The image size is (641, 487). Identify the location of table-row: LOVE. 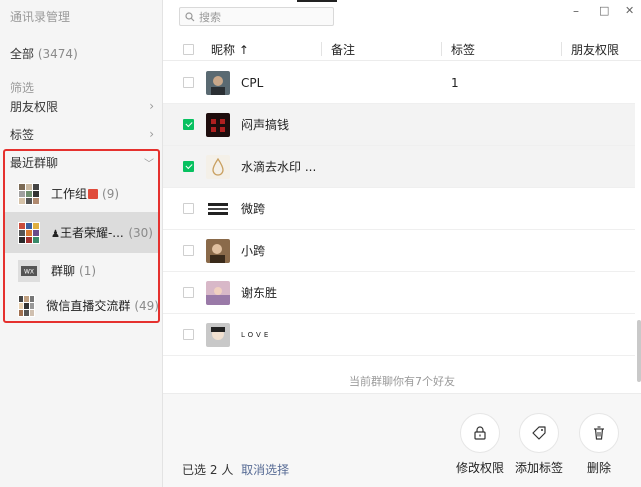
(399, 335).